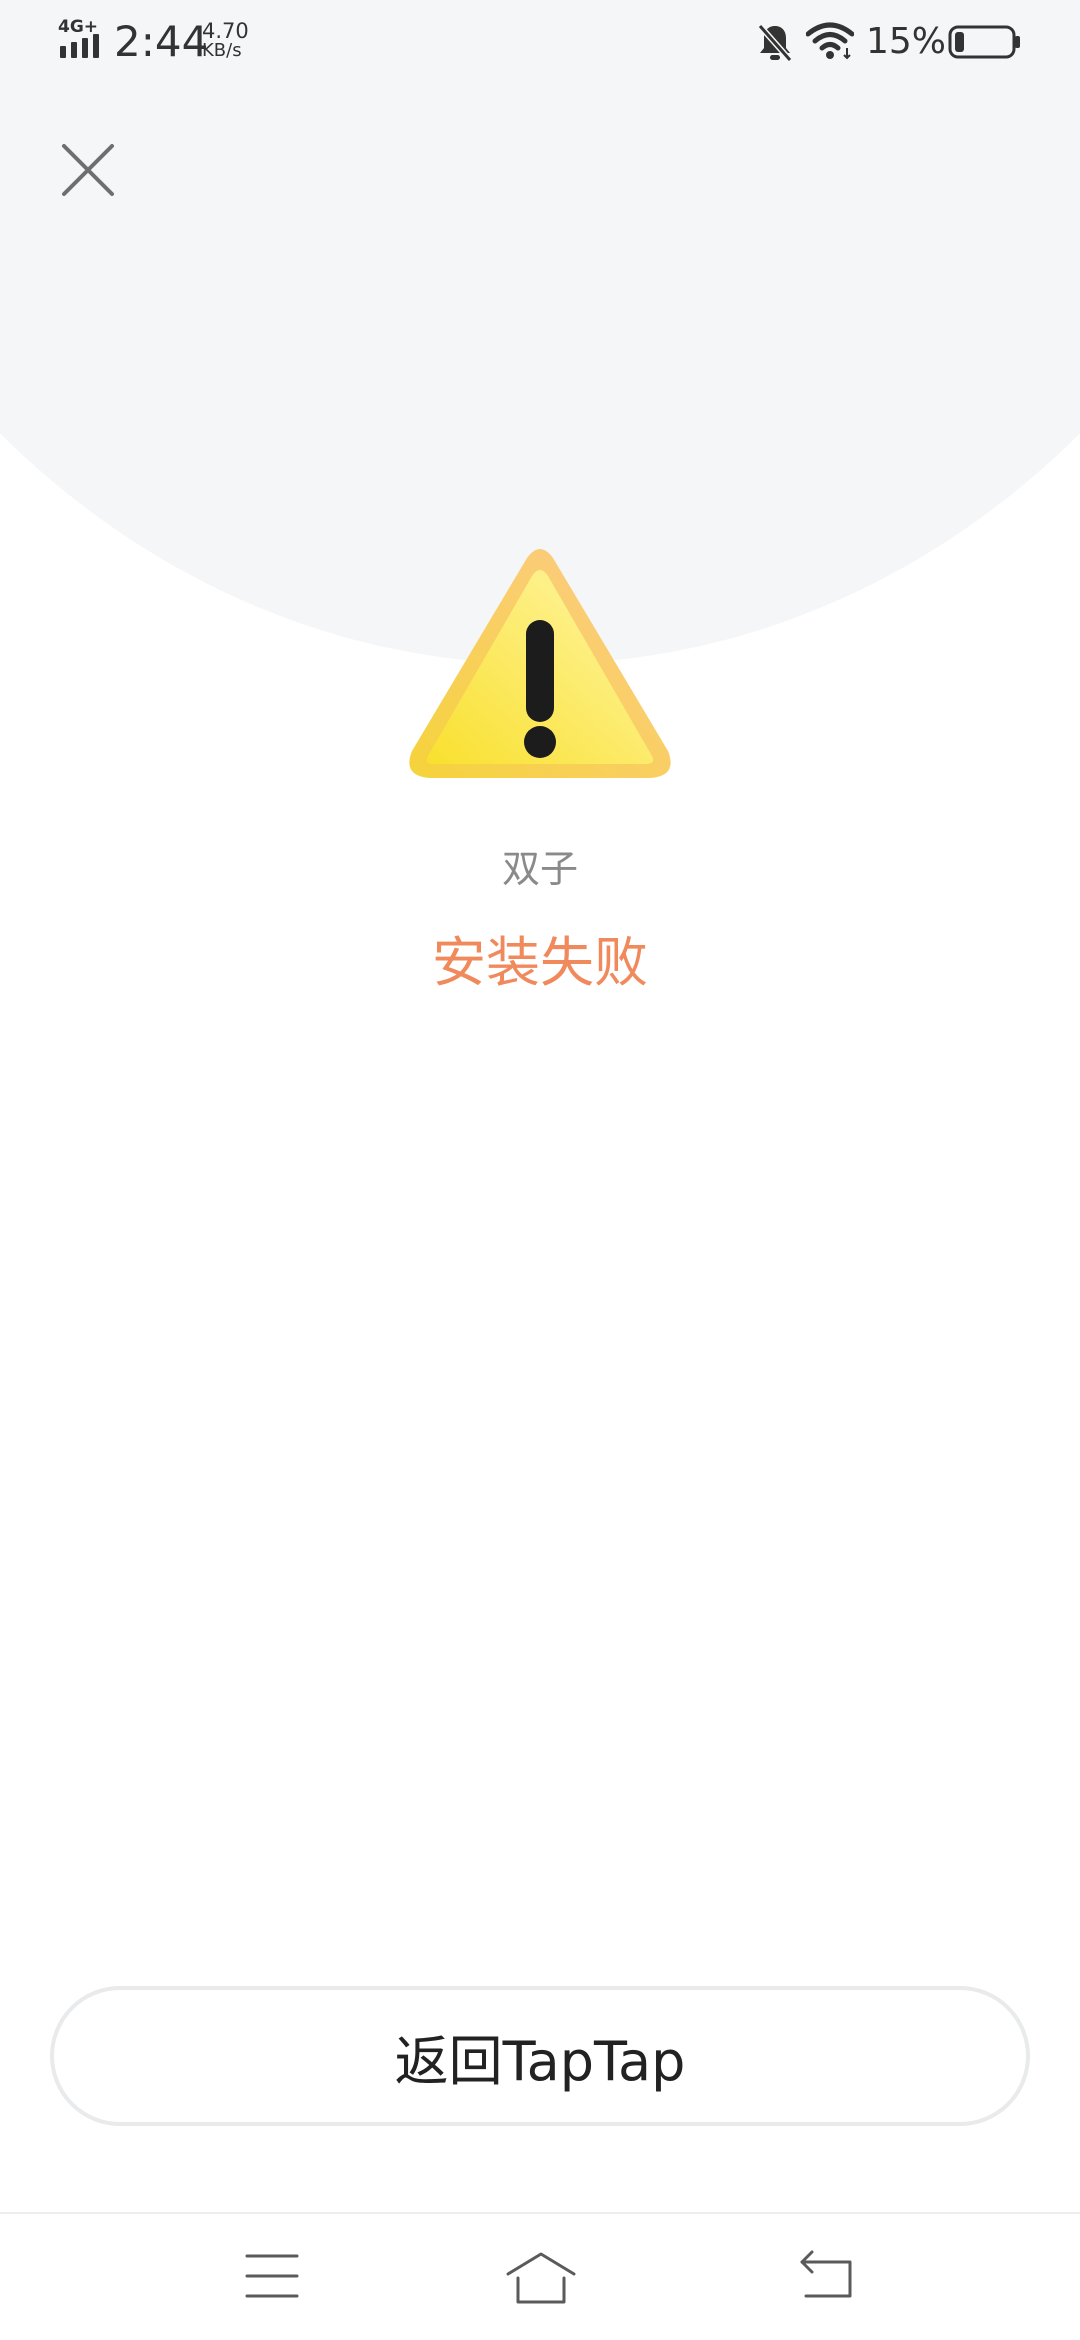 Image resolution: width=1080 pixels, height=2340 pixels. What do you see at coordinates (272, 2276) in the screenshot?
I see `menu-icon` at bounding box center [272, 2276].